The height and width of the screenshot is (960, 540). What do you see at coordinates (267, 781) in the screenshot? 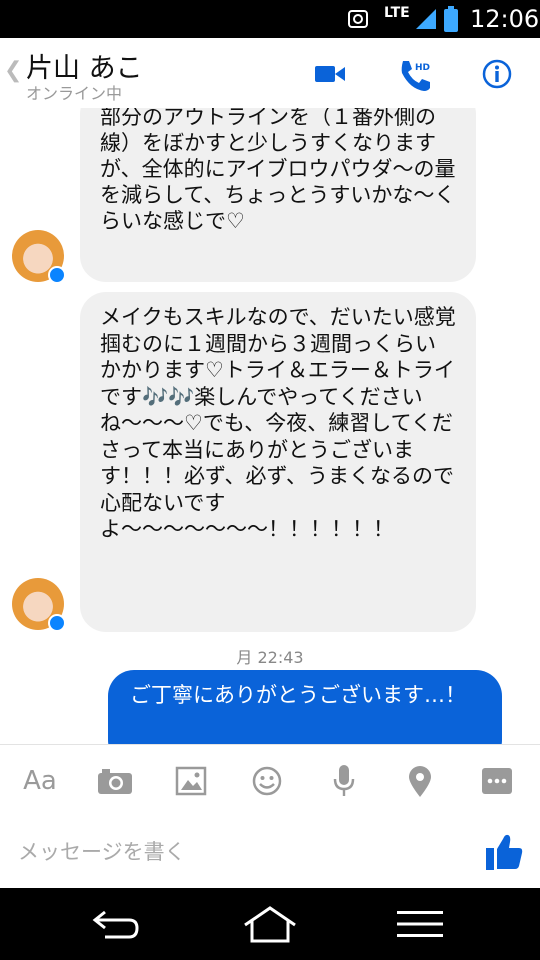
I see `emoji-icon` at bounding box center [267, 781].